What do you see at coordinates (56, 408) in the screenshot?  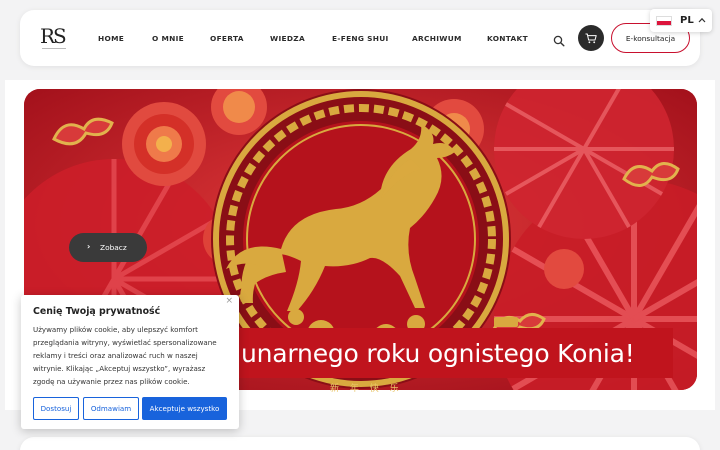 I see `customize-button: Dostosuj` at bounding box center [56, 408].